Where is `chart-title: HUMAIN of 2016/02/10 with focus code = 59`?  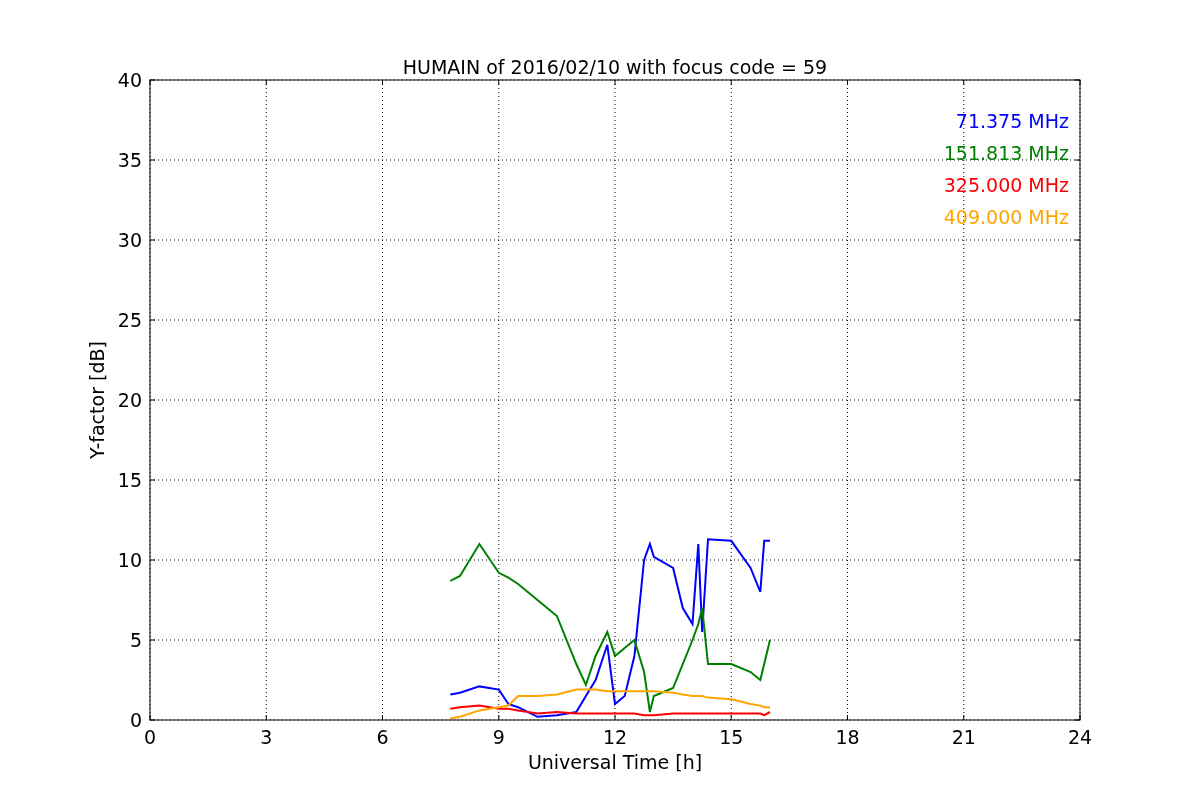
chart-title: HUMAIN of 2016/02/10 with focus code = 59 is located at coordinates (615, 67).